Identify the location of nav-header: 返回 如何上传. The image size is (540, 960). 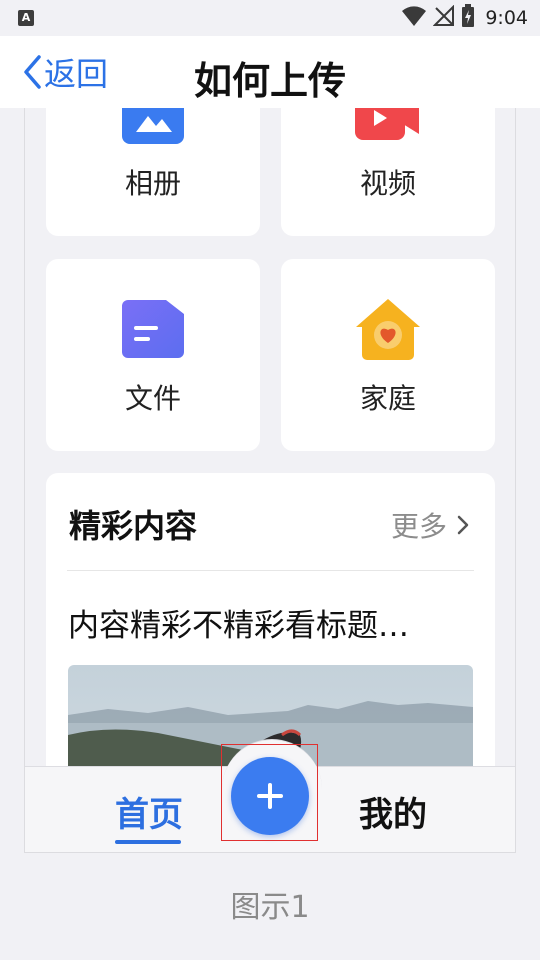
(270, 72).